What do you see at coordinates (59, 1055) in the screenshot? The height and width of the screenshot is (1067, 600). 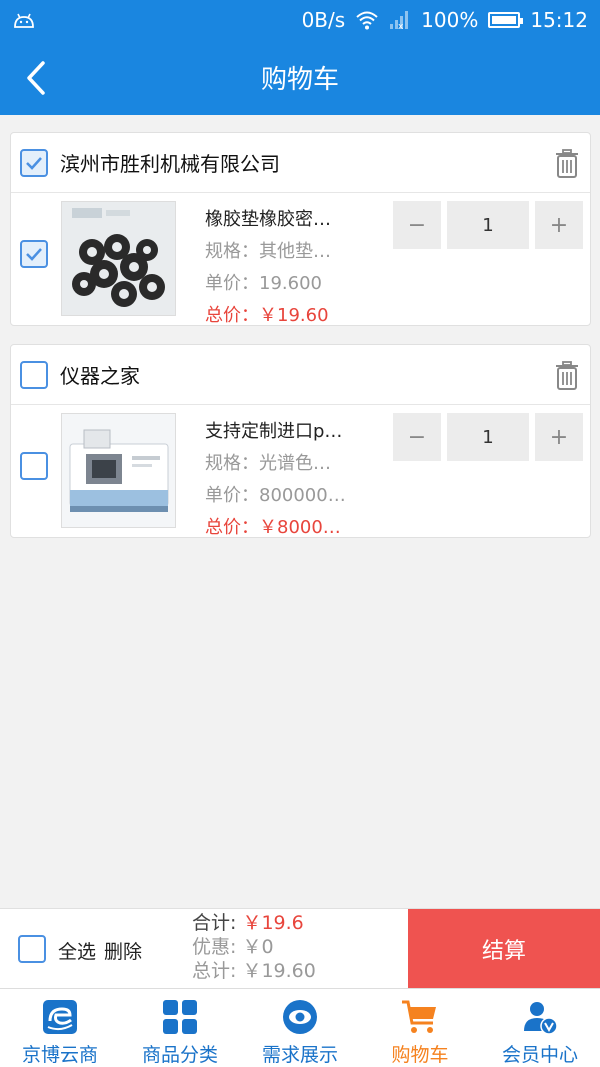 I see `tab-label: 京博云商` at bounding box center [59, 1055].